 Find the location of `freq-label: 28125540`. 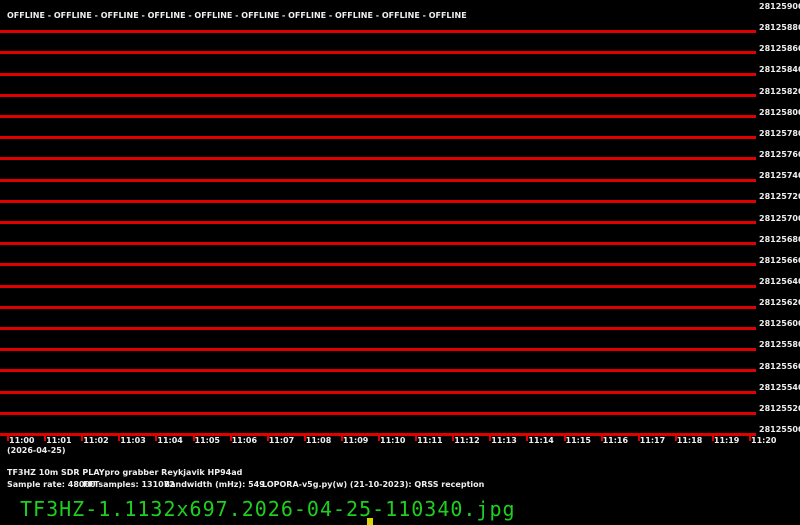

freq-label: 28125540 is located at coordinates (779, 387).